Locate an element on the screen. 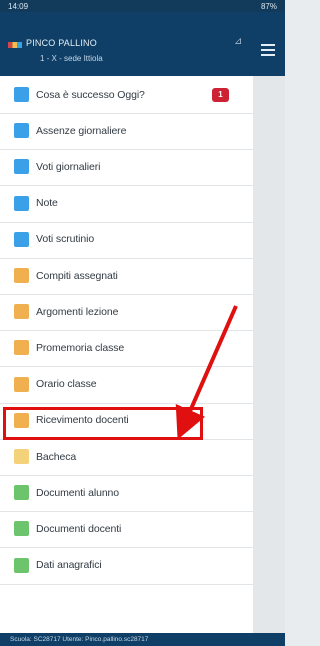  annotation-arrow is located at coordinates (206, 372).